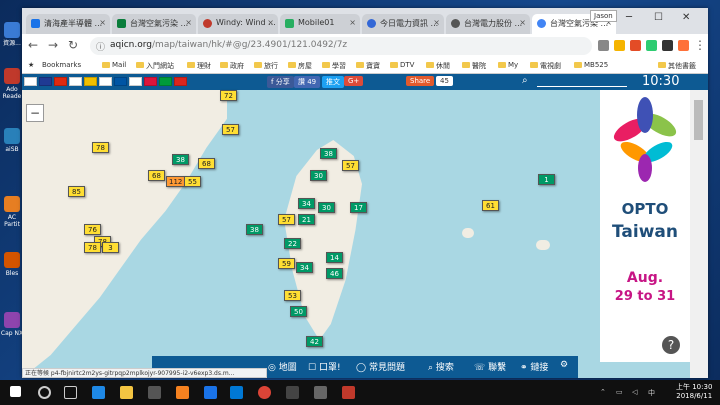  I want to click on extension-fire-icon, so click(683, 45).